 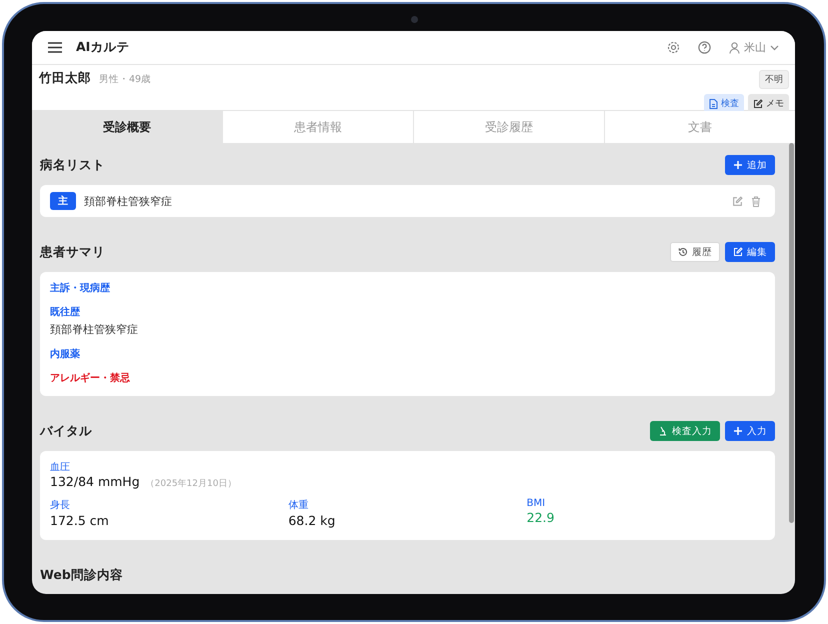 What do you see at coordinates (663, 431) in the screenshot?
I see `microscope-icon` at bounding box center [663, 431].